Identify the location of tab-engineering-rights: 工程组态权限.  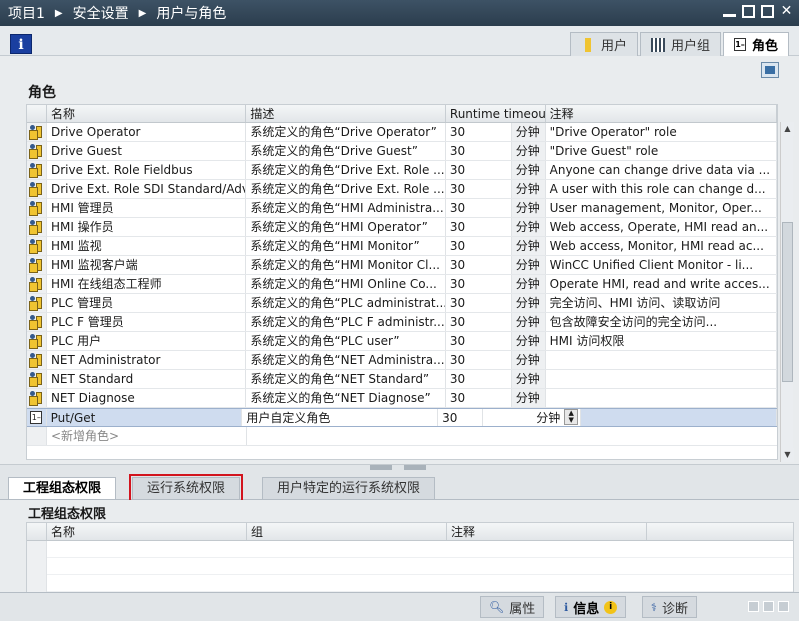
(62, 488).